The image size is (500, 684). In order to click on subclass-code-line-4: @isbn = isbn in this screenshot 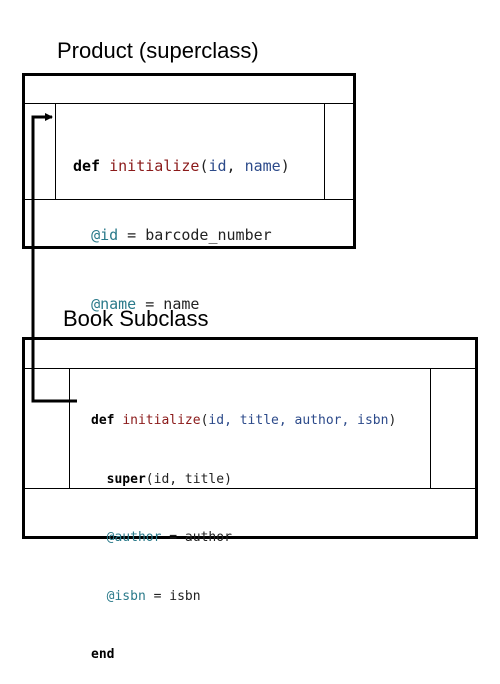, I will do `click(243, 597)`.